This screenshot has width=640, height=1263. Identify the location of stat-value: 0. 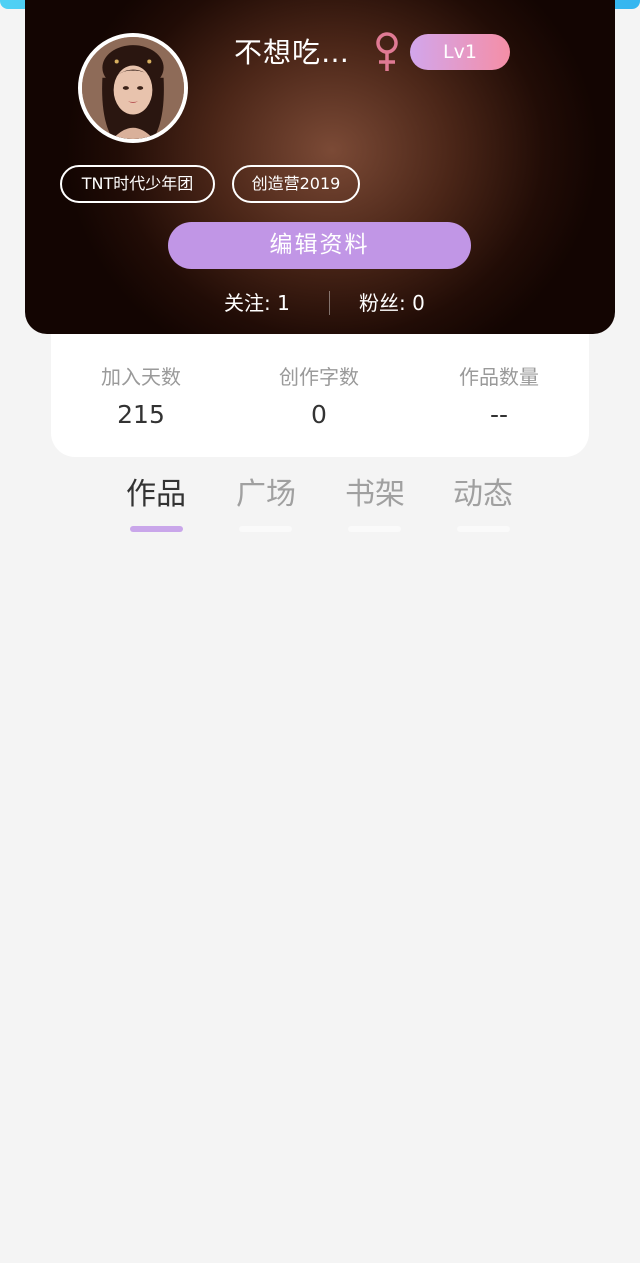
(319, 414).